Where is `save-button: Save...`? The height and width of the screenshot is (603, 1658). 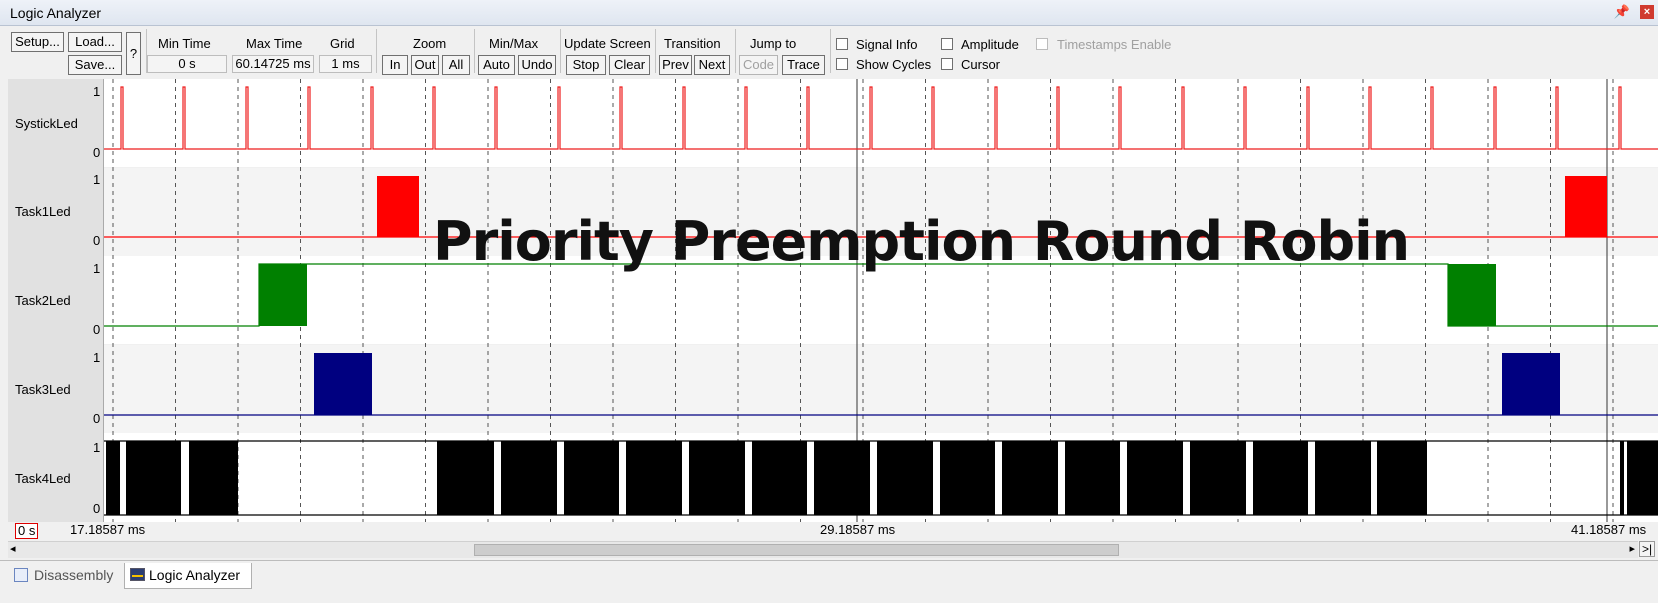
save-button: Save... is located at coordinates (95, 65).